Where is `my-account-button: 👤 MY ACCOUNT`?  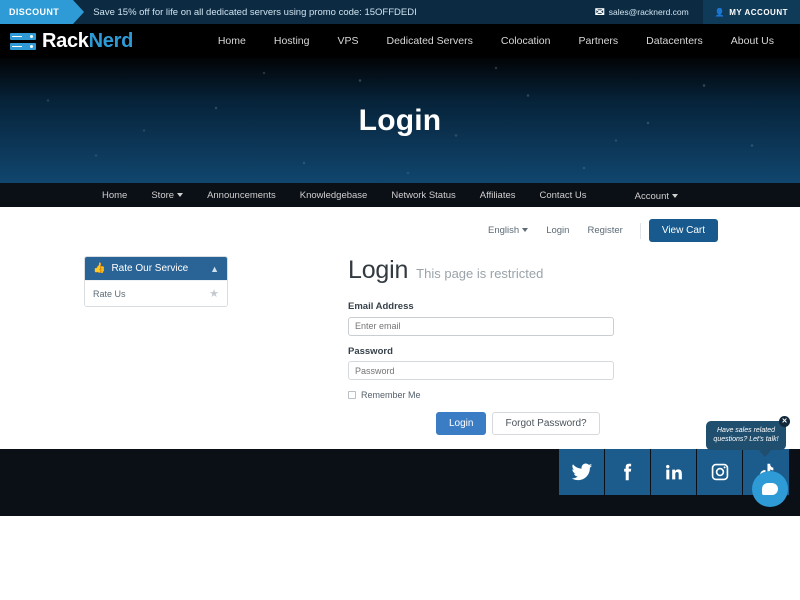
my-account-button: 👤 MY ACCOUNT is located at coordinates (751, 12).